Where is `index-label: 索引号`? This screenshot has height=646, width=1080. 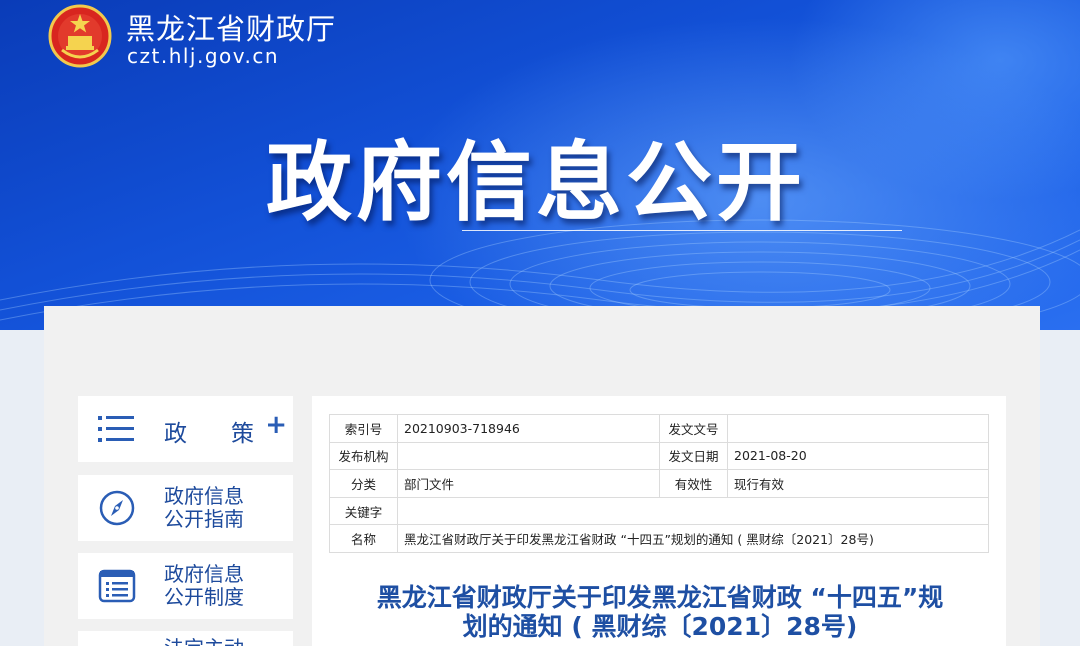 index-label: 索引号 is located at coordinates (363, 428).